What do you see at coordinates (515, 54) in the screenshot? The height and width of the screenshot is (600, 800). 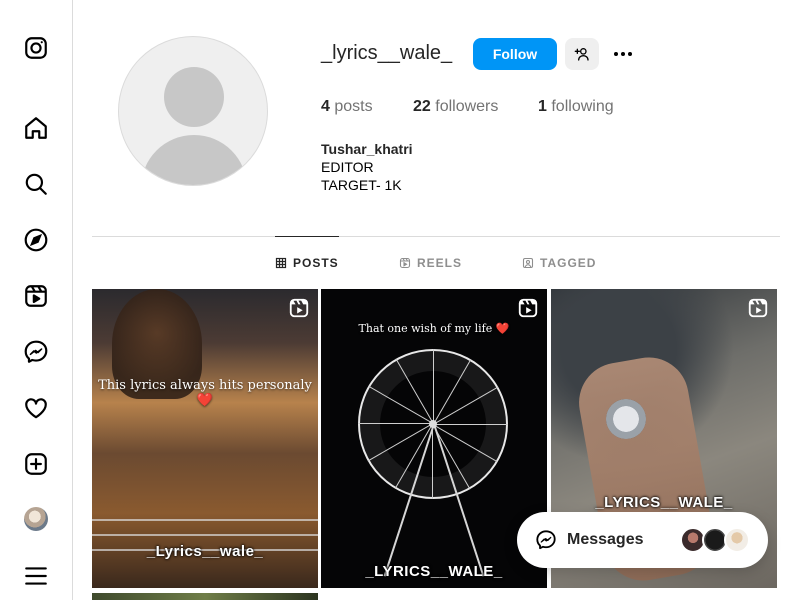 I see `follow-button: Follow` at bounding box center [515, 54].